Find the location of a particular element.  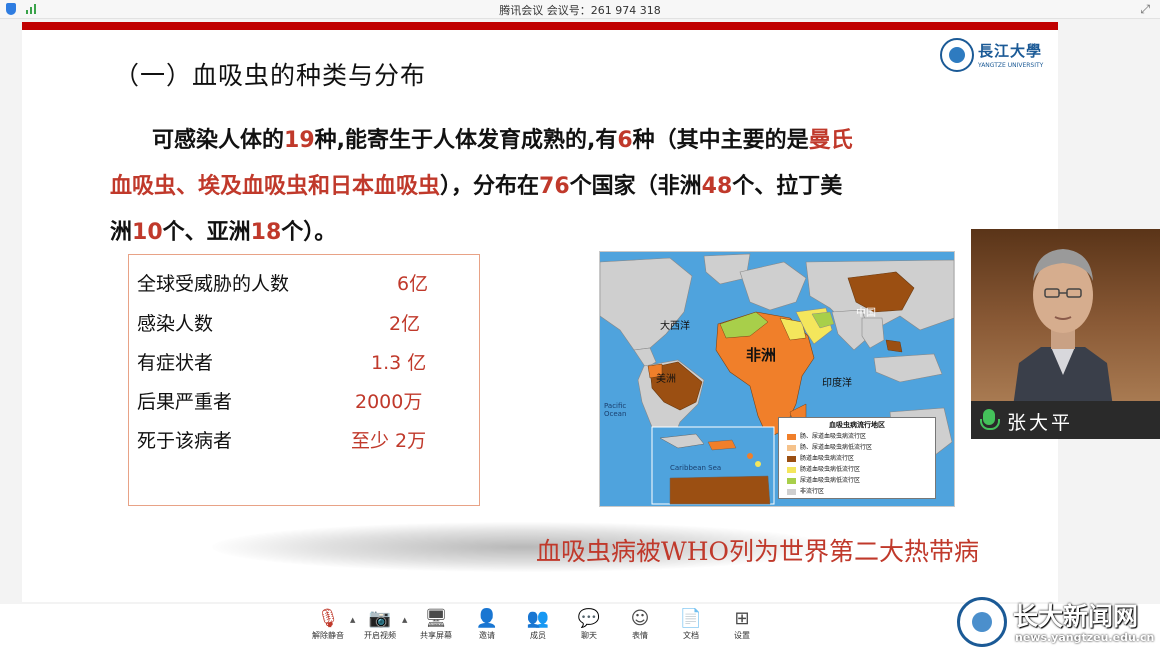

map-label-caribbean: Caribbean Sea is located at coordinates (696, 468).